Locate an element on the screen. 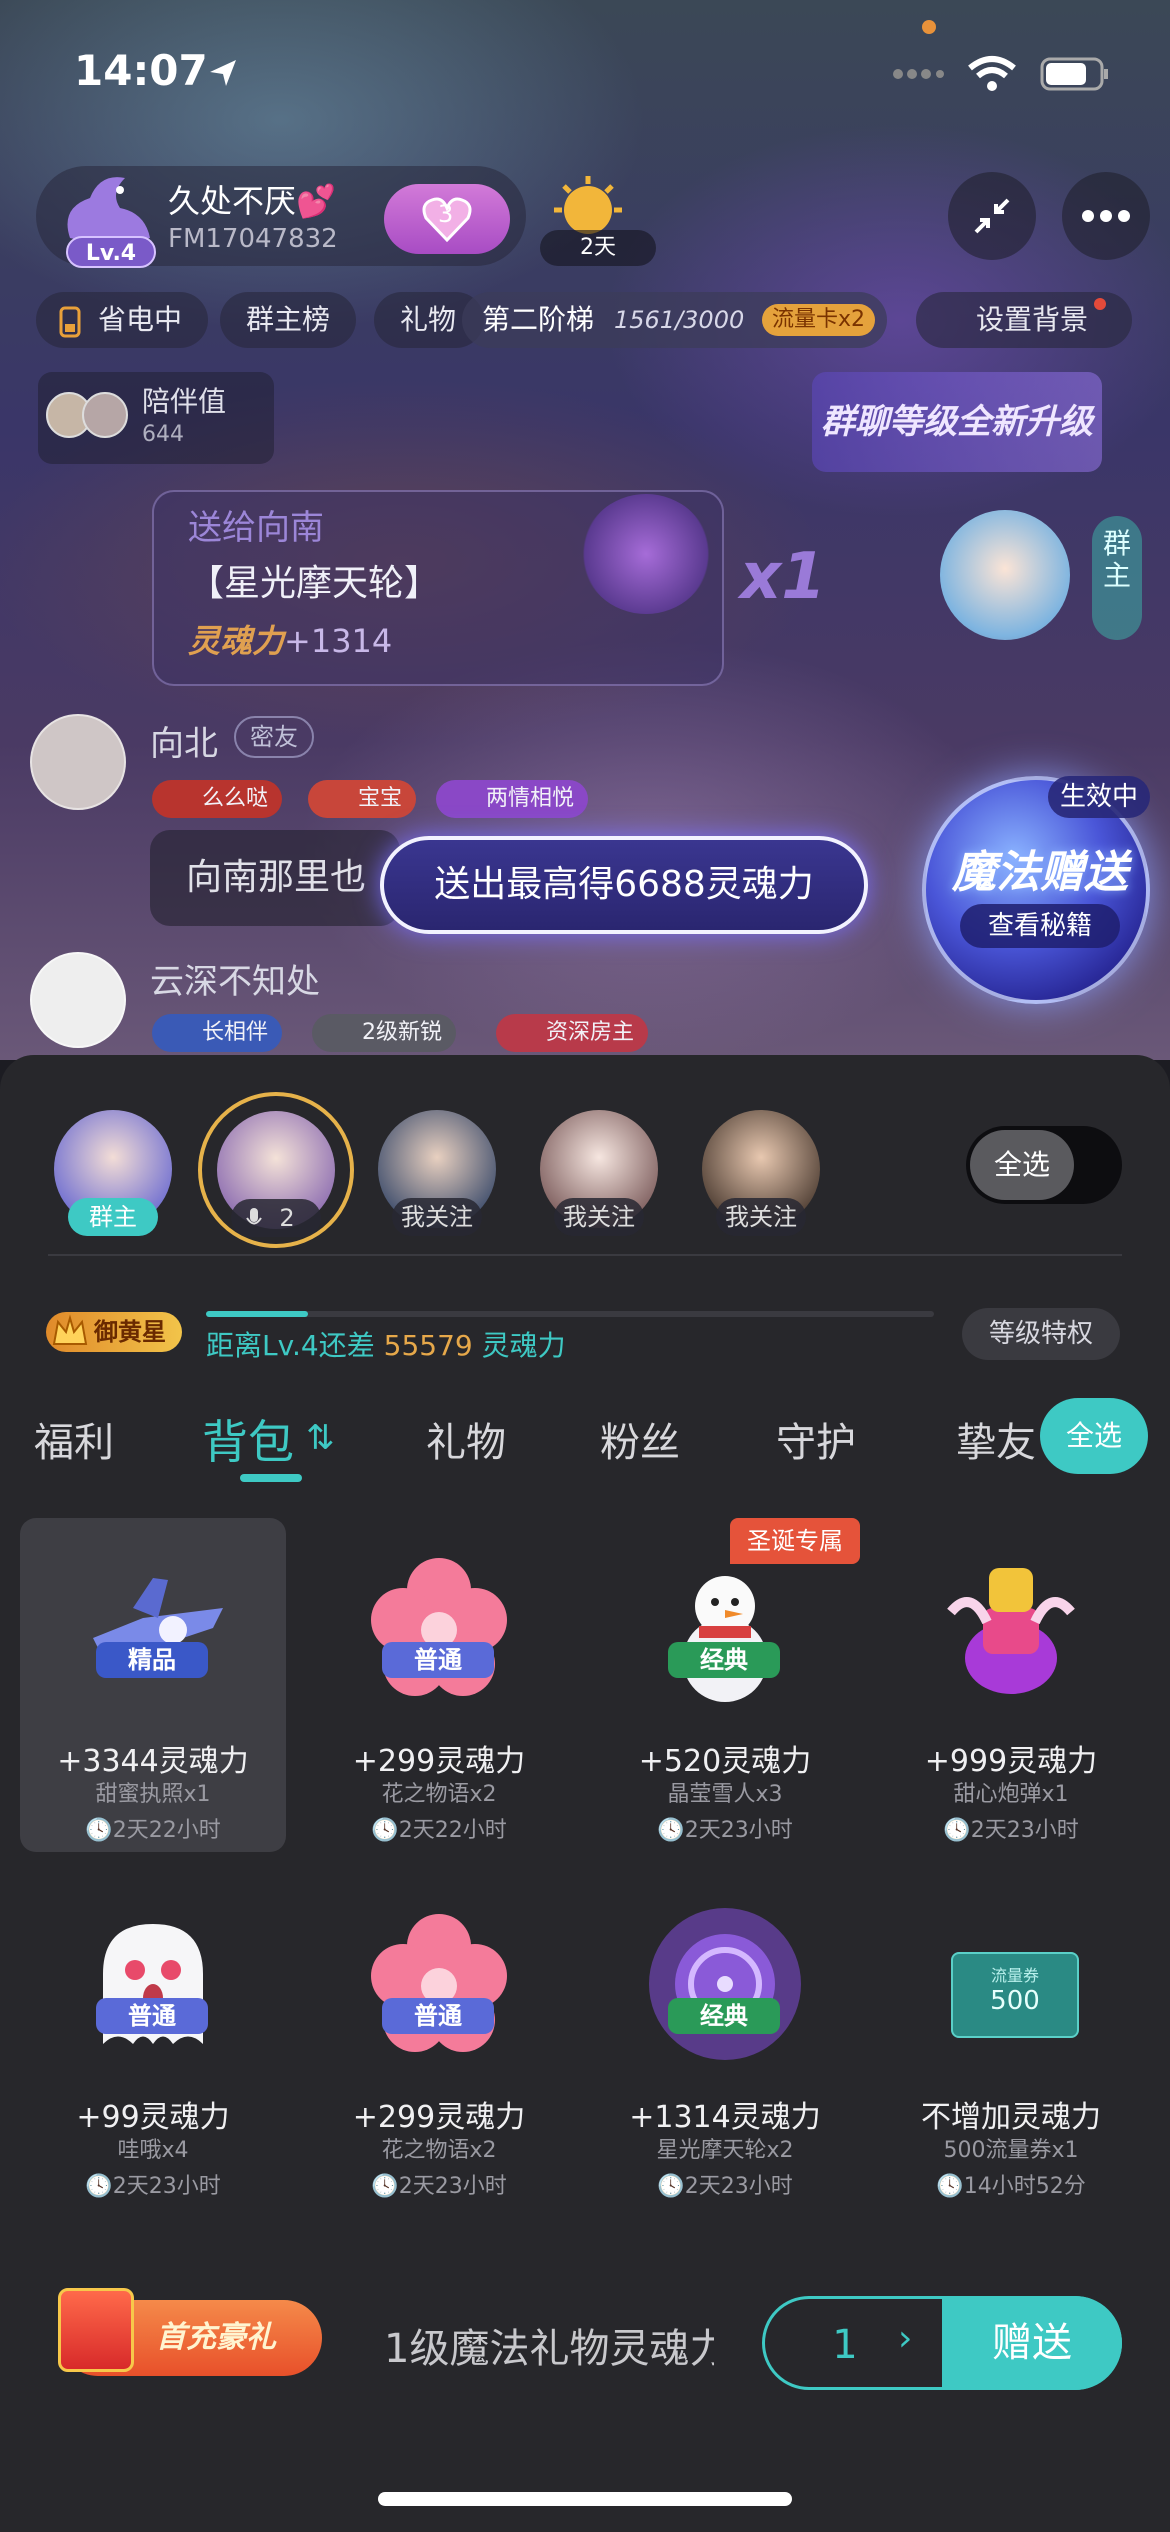  accompany-value-card: 陪伴值 644 is located at coordinates (156, 418).